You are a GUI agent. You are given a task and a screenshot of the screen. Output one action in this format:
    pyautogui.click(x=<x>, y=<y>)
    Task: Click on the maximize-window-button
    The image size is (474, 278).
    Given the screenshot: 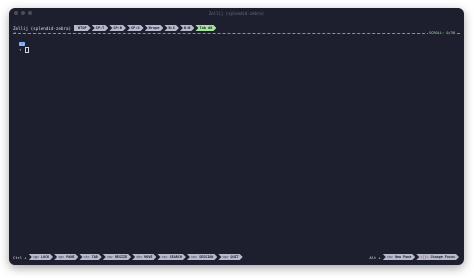 What is the action you would take?
    pyautogui.click(x=30, y=13)
    